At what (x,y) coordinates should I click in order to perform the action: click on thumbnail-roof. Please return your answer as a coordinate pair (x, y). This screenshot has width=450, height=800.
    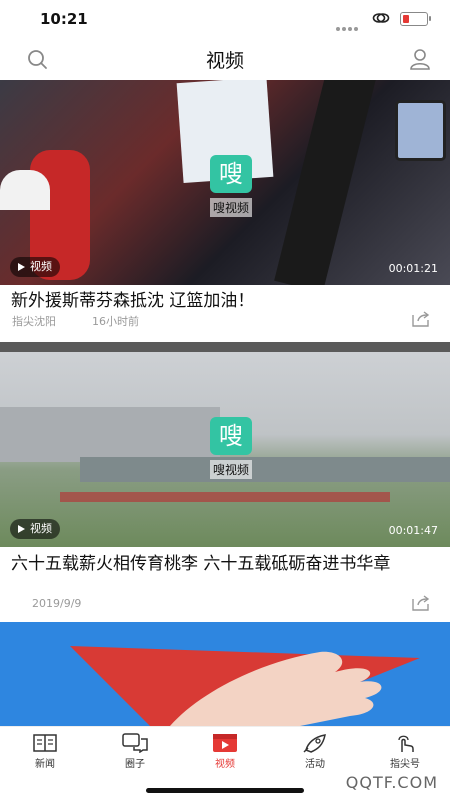
    Looking at the image, I should click on (225, 347).